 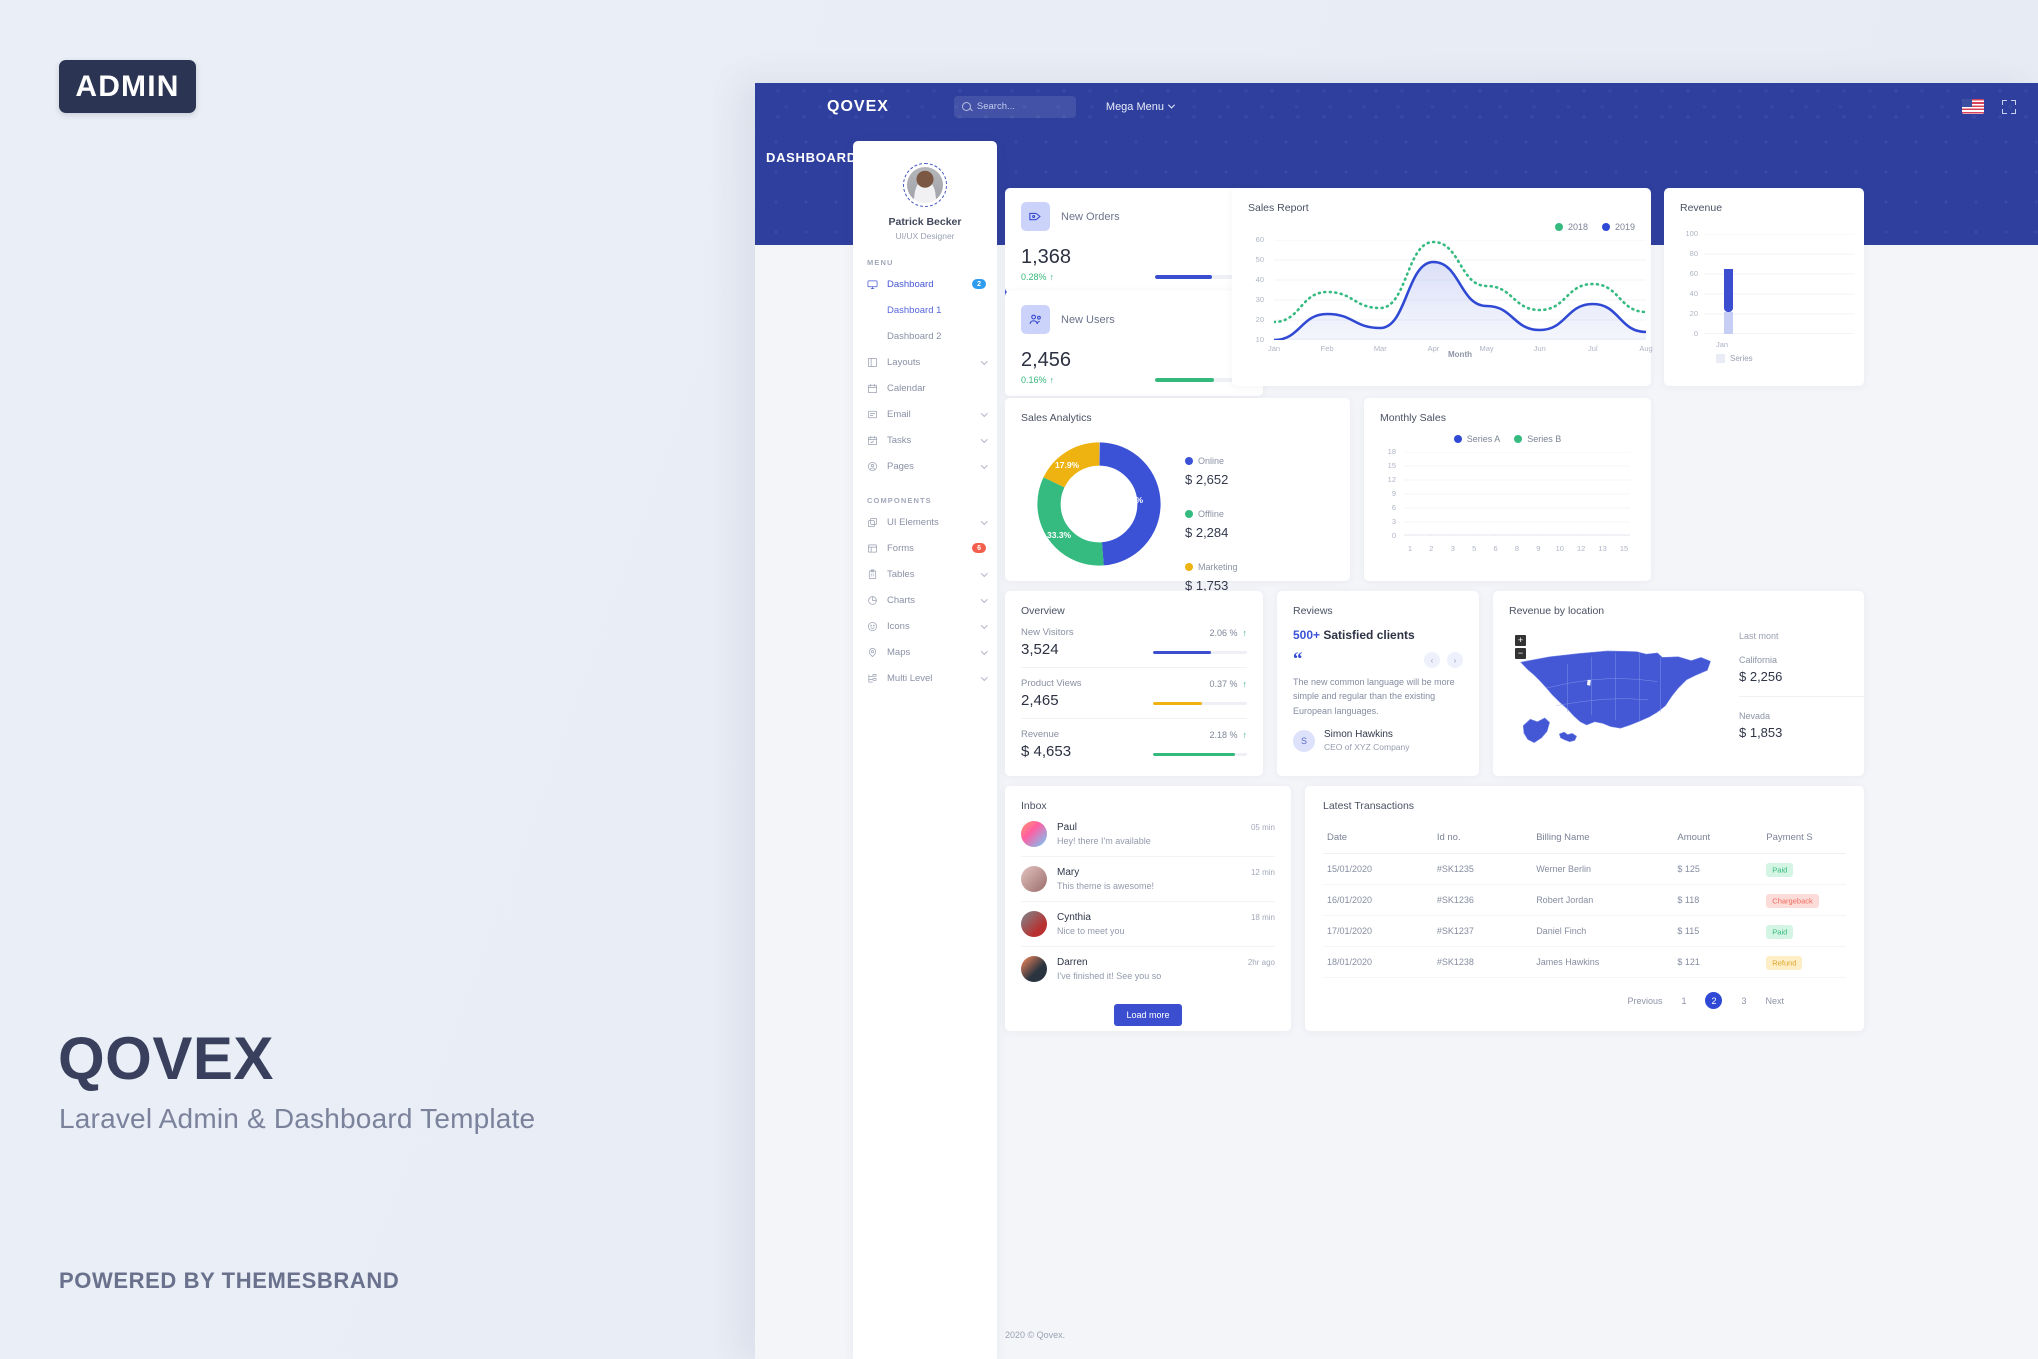 I want to click on profile-role: UI/UX Designer, so click(x=925, y=236).